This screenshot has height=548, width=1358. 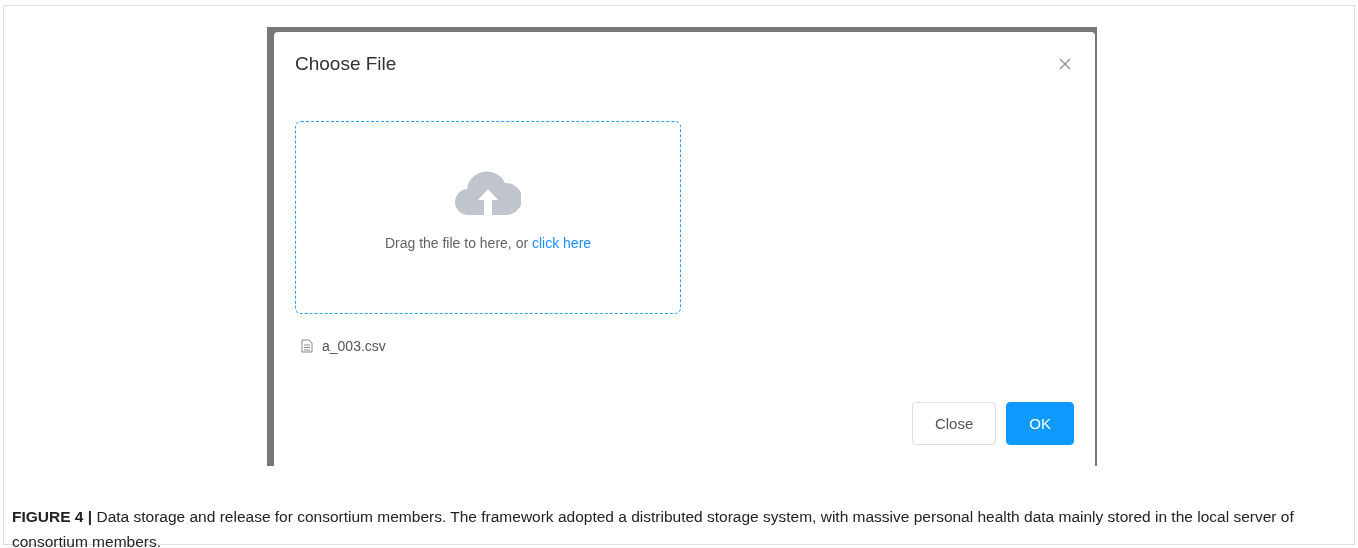 What do you see at coordinates (653, 527) in the screenshot?
I see `figure-caption: FIGURE 4 | Data storage and release for consortium members. The framework adopted a distributed storage system, with massive personal health data mainly stored in the local server of consortium members.` at bounding box center [653, 527].